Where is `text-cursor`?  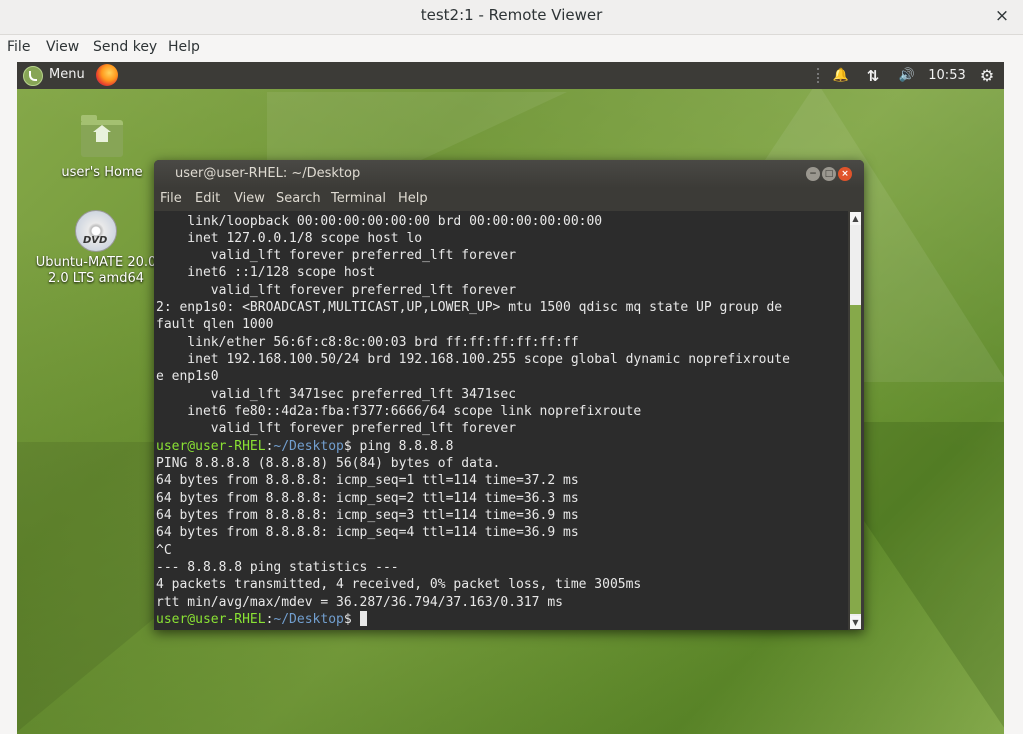
text-cursor is located at coordinates (363, 618).